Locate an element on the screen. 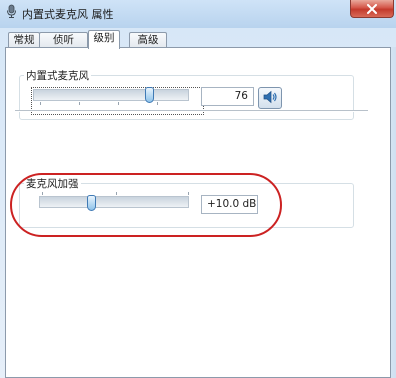 The width and height of the screenshot is (396, 378). close-button is located at coordinates (372, 9).